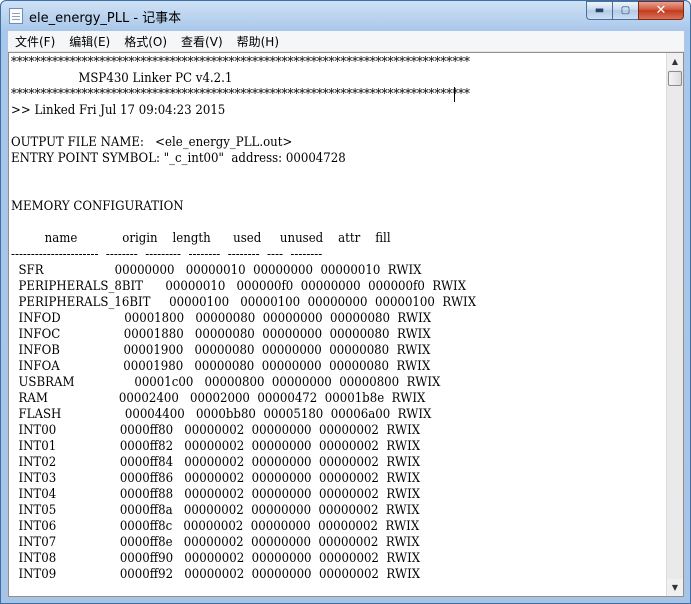 This screenshot has width=691, height=604. I want to click on text-line: OUTPUT FILE NAME: <ele_energy_PLL.out>, so click(152, 142).